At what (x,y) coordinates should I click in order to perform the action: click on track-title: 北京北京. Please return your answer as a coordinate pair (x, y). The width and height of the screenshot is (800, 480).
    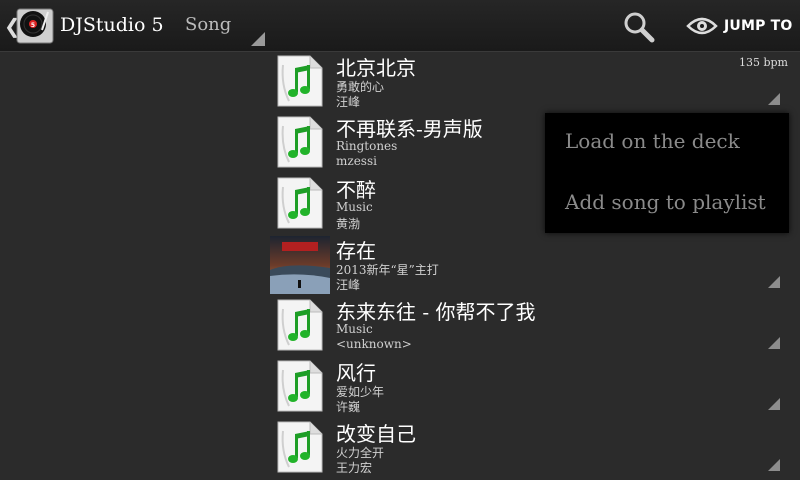
    Looking at the image, I should click on (376, 68).